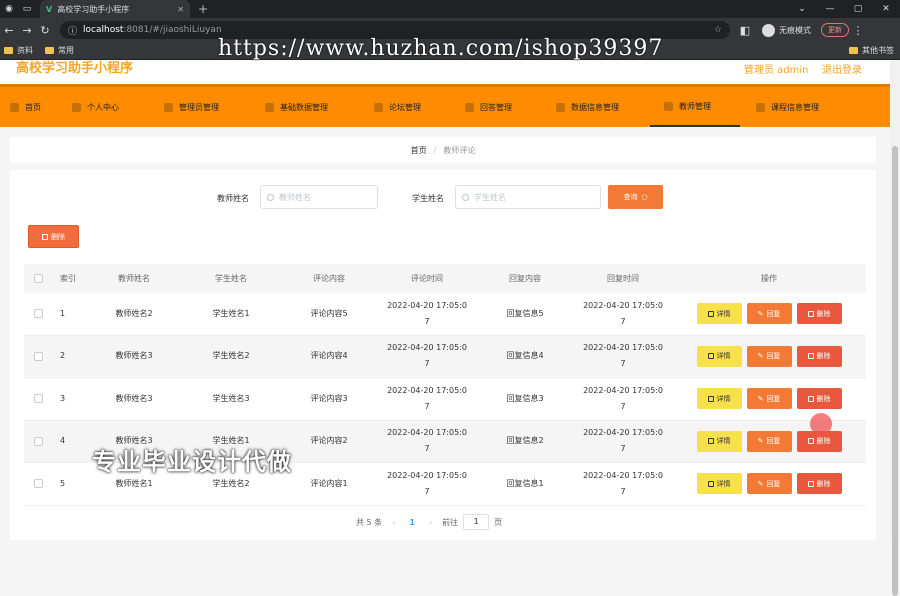 Image resolution: width=900 pixels, height=596 pixels. Describe the element at coordinates (329, 356) in the screenshot. I see `cell-content: 评论内容4` at that location.